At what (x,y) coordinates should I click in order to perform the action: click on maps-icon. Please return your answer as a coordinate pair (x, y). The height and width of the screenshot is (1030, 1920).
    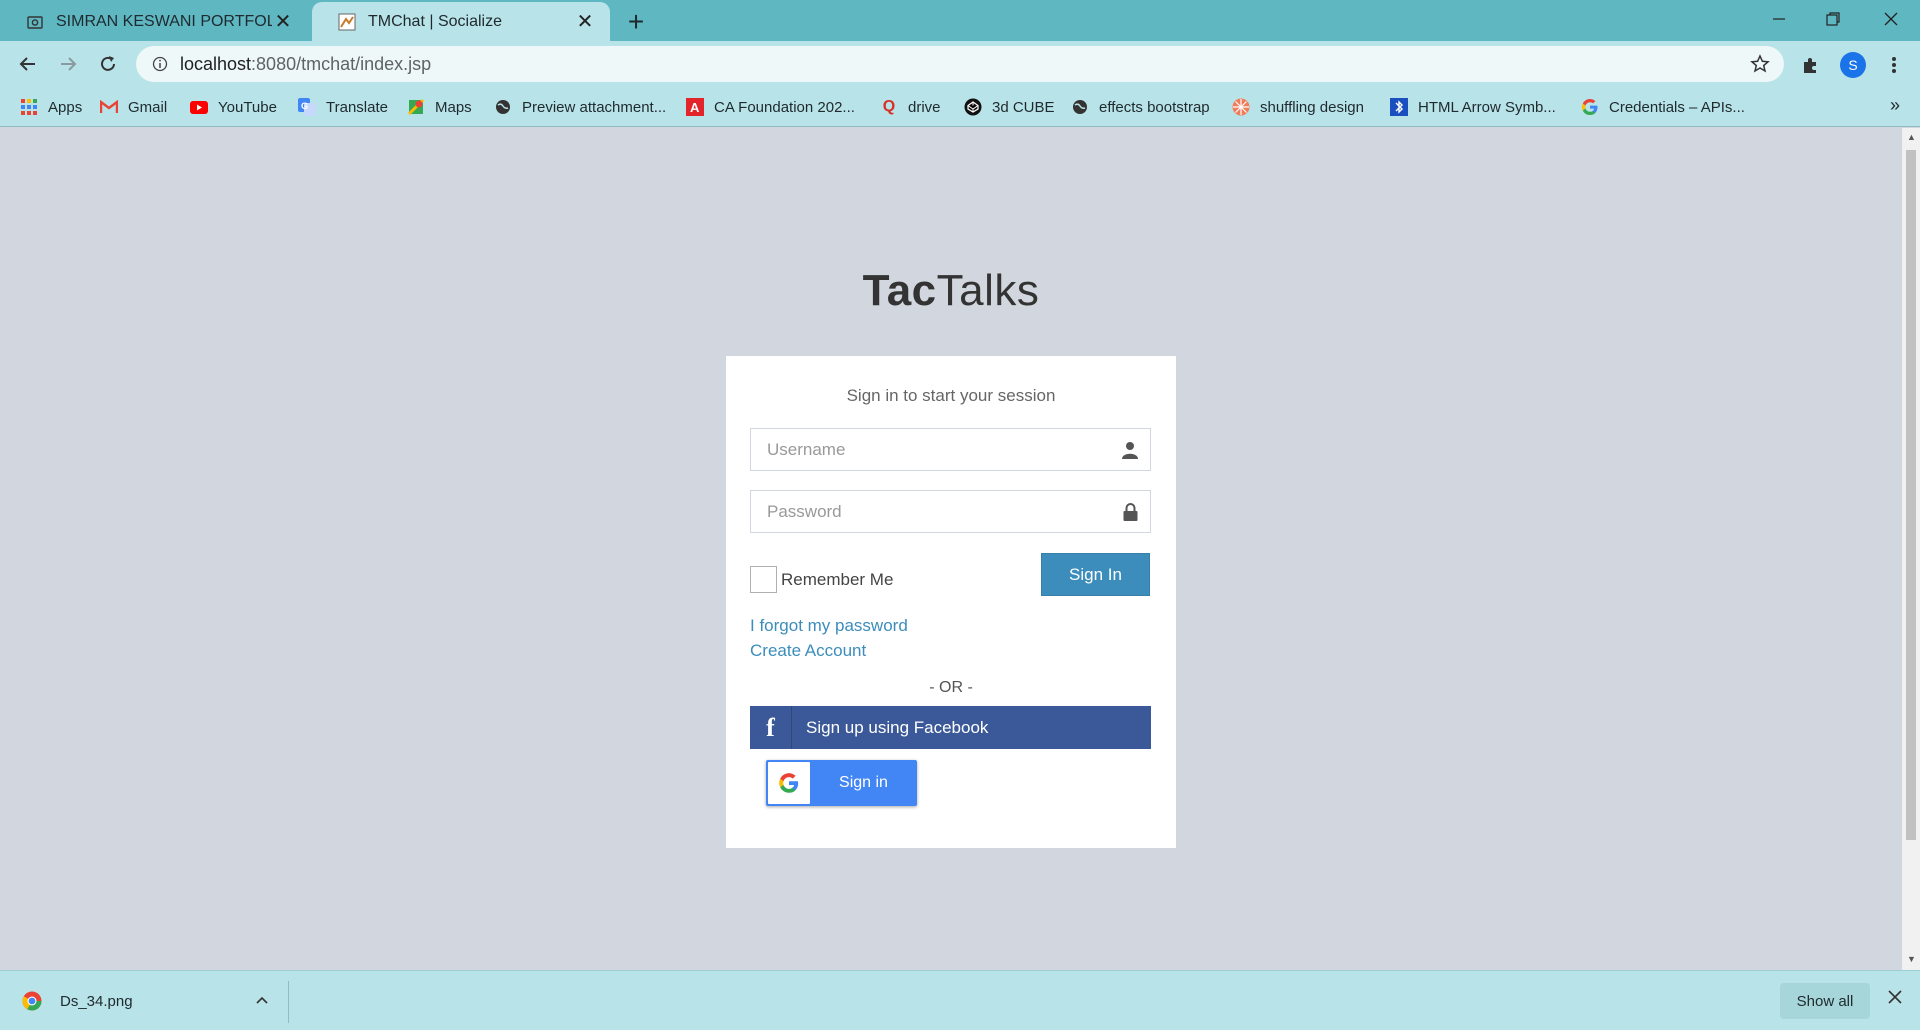
    Looking at the image, I should click on (416, 107).